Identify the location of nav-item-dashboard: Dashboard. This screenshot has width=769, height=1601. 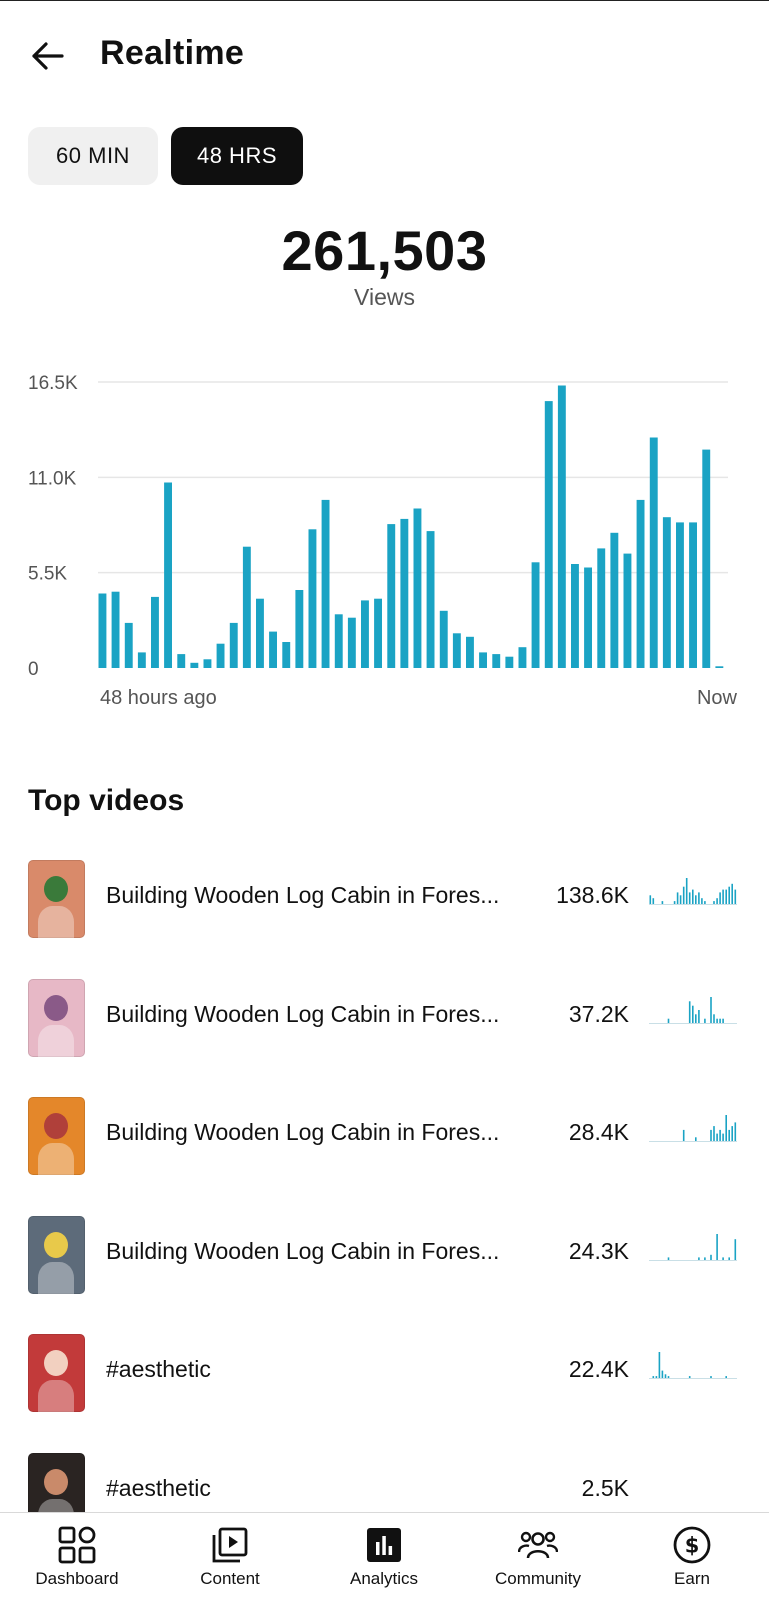
(77, 1557).